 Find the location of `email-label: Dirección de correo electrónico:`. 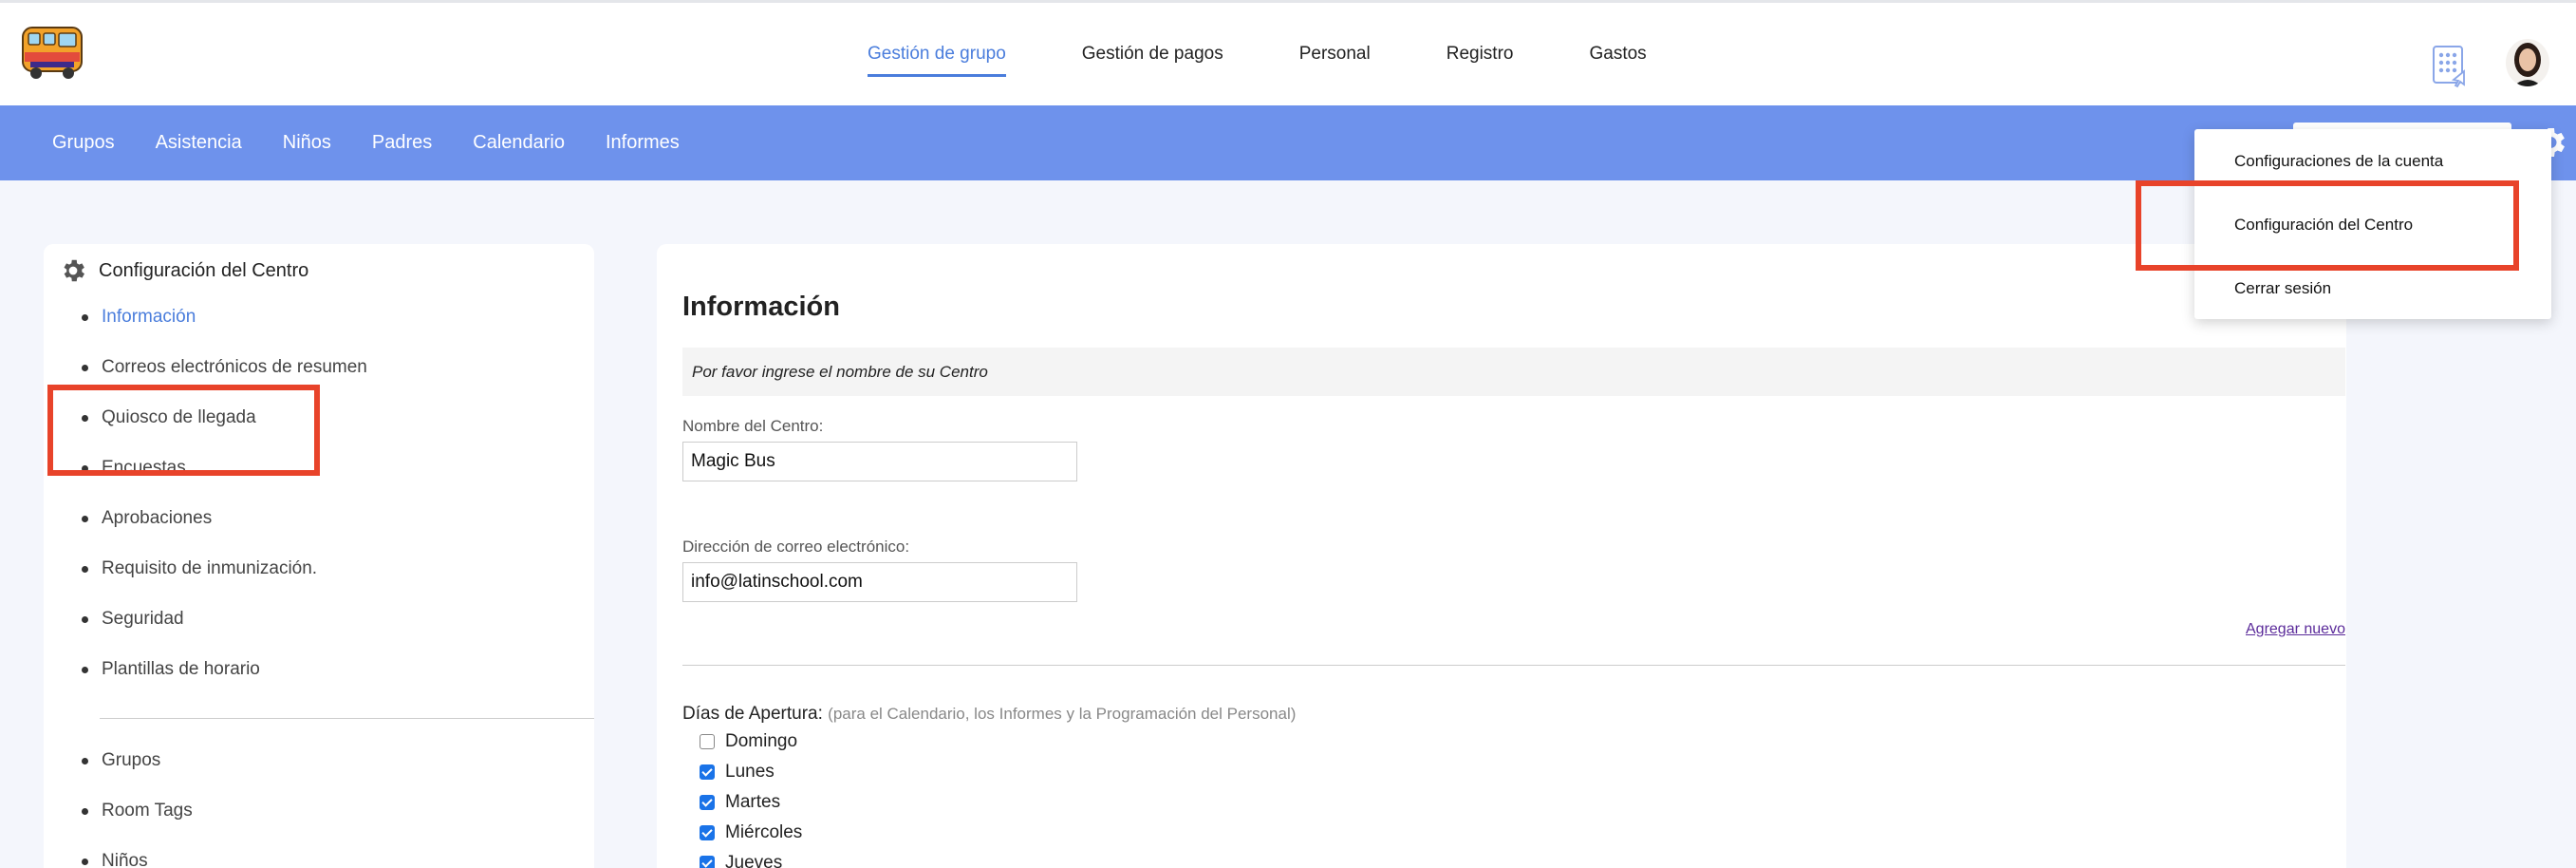

email-label: Dirección de correo electrónico: is located at coordinates (796, 547).